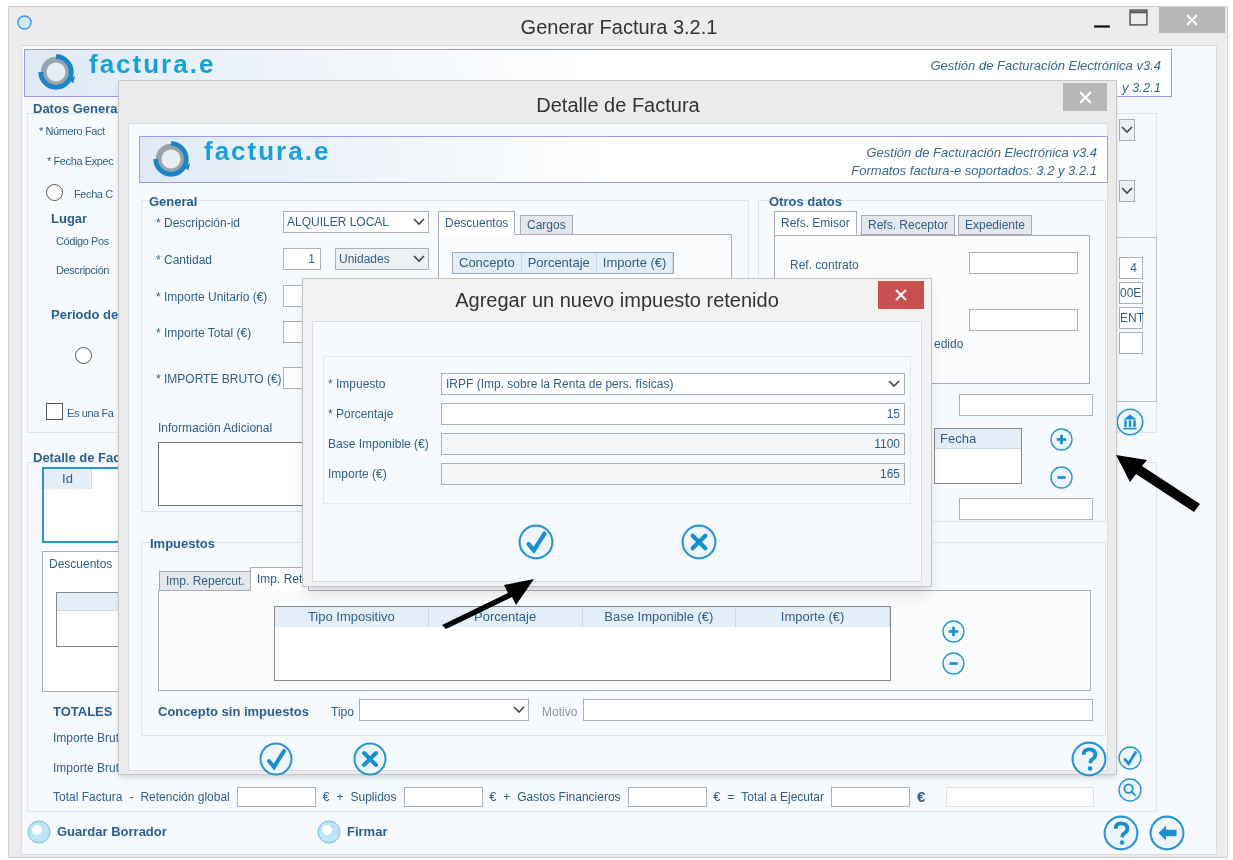  What do you see at coordinates (358, 474) in the screenshot?
I see `field-label: Importe (€)` at bounding box center [358, 474].